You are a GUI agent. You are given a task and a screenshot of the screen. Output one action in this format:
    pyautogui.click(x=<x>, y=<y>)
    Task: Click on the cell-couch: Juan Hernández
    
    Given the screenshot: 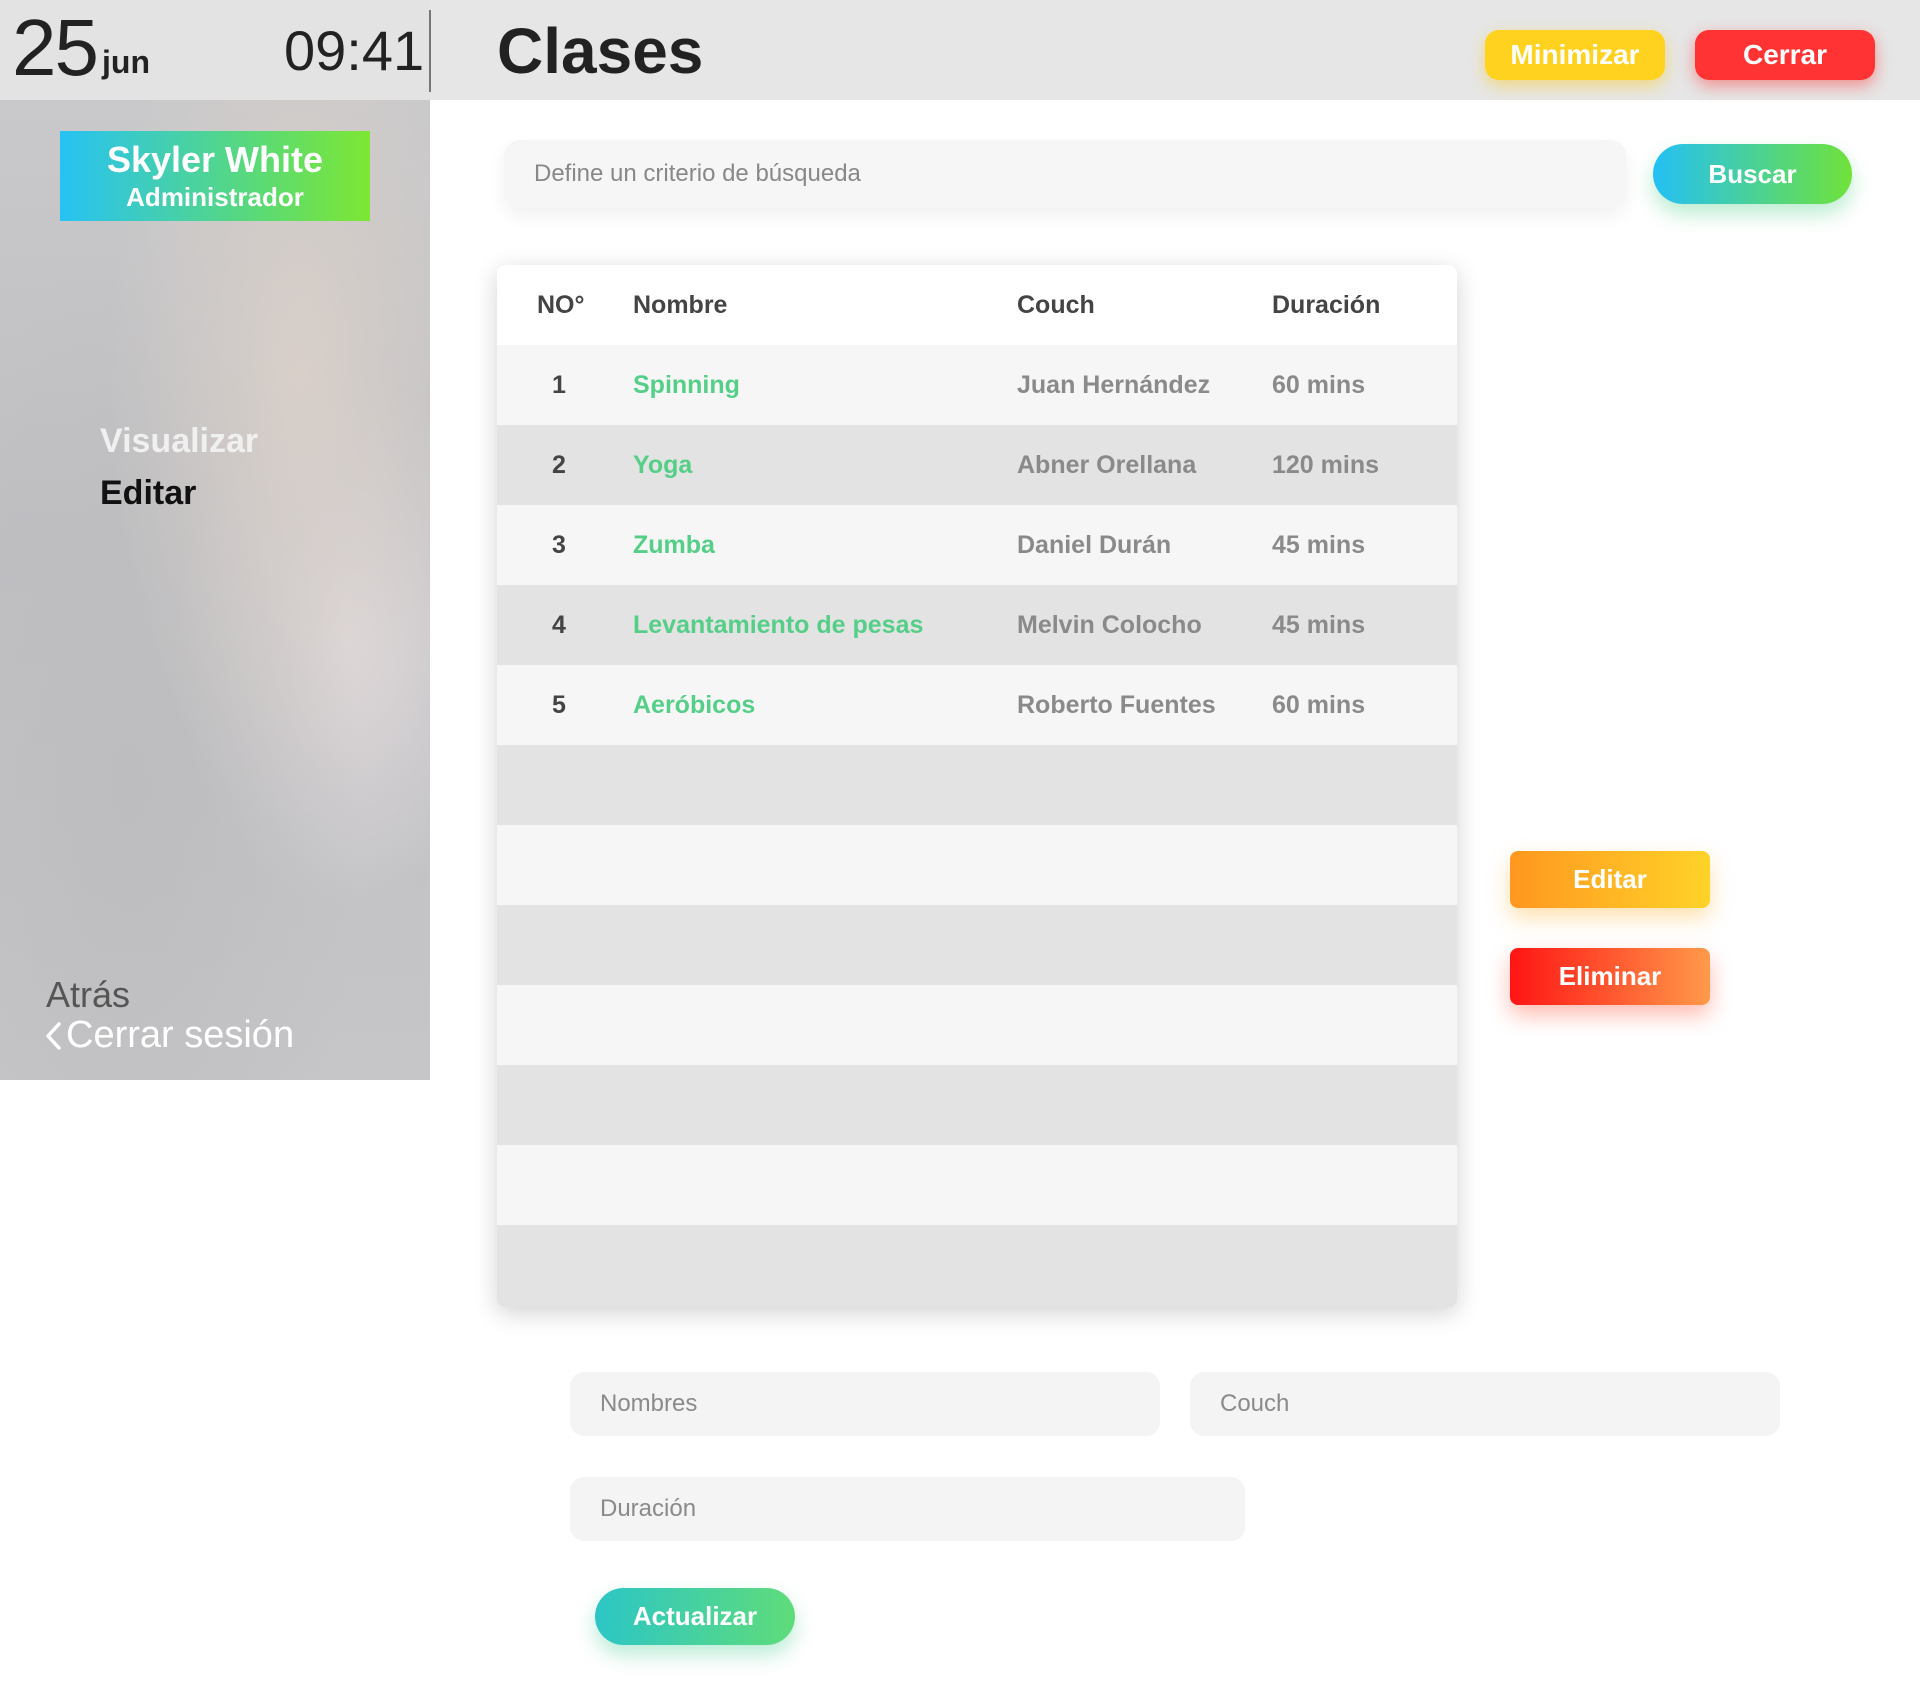 What is the action you would take?
    pyautogui.click(x=1114, y=385)
    